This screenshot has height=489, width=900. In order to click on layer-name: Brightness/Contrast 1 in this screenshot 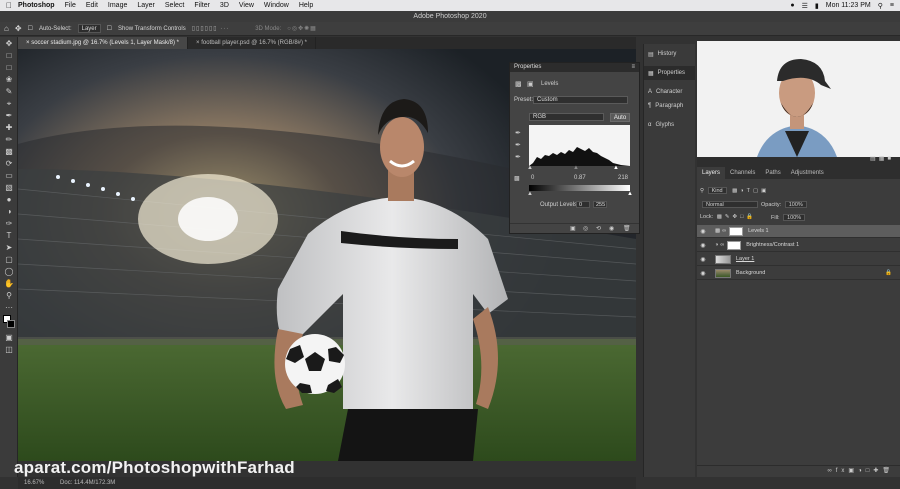, I will do `click(772, 245)`.